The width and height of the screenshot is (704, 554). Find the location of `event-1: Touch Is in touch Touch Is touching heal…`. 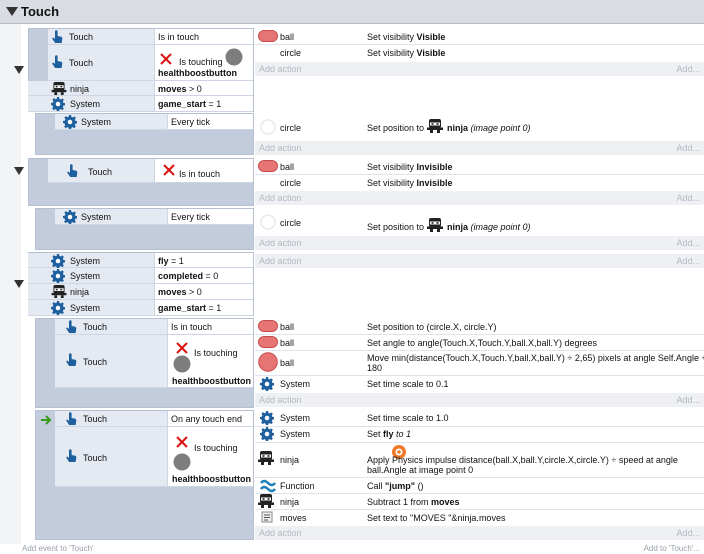

event-1: Touch Is in touch Touch Is touching heal… is located at coordinates (359, 70).